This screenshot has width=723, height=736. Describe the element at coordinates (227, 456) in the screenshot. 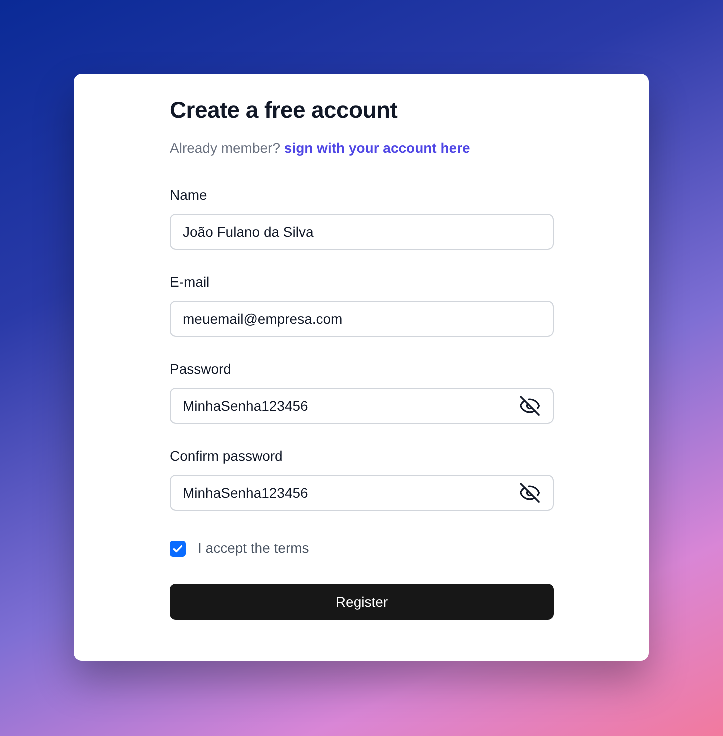

I see `field-label: Confirm password` at that location.